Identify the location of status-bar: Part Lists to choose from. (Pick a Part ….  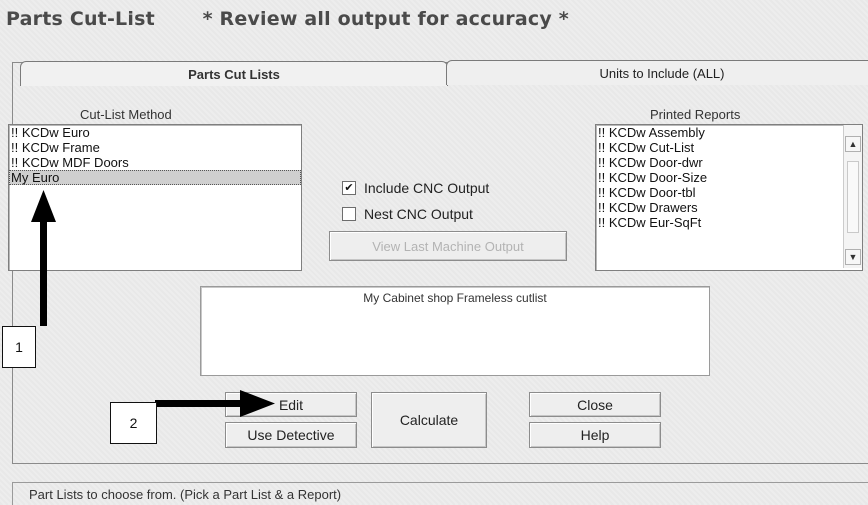
(440, 493).